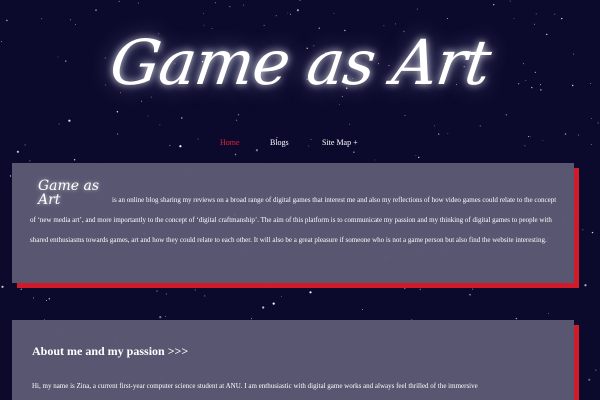  What do you see at coordinates (69, 193) in the screenshot?
I see `inline-logo: Game as Art` at bounding box center [69, 193].